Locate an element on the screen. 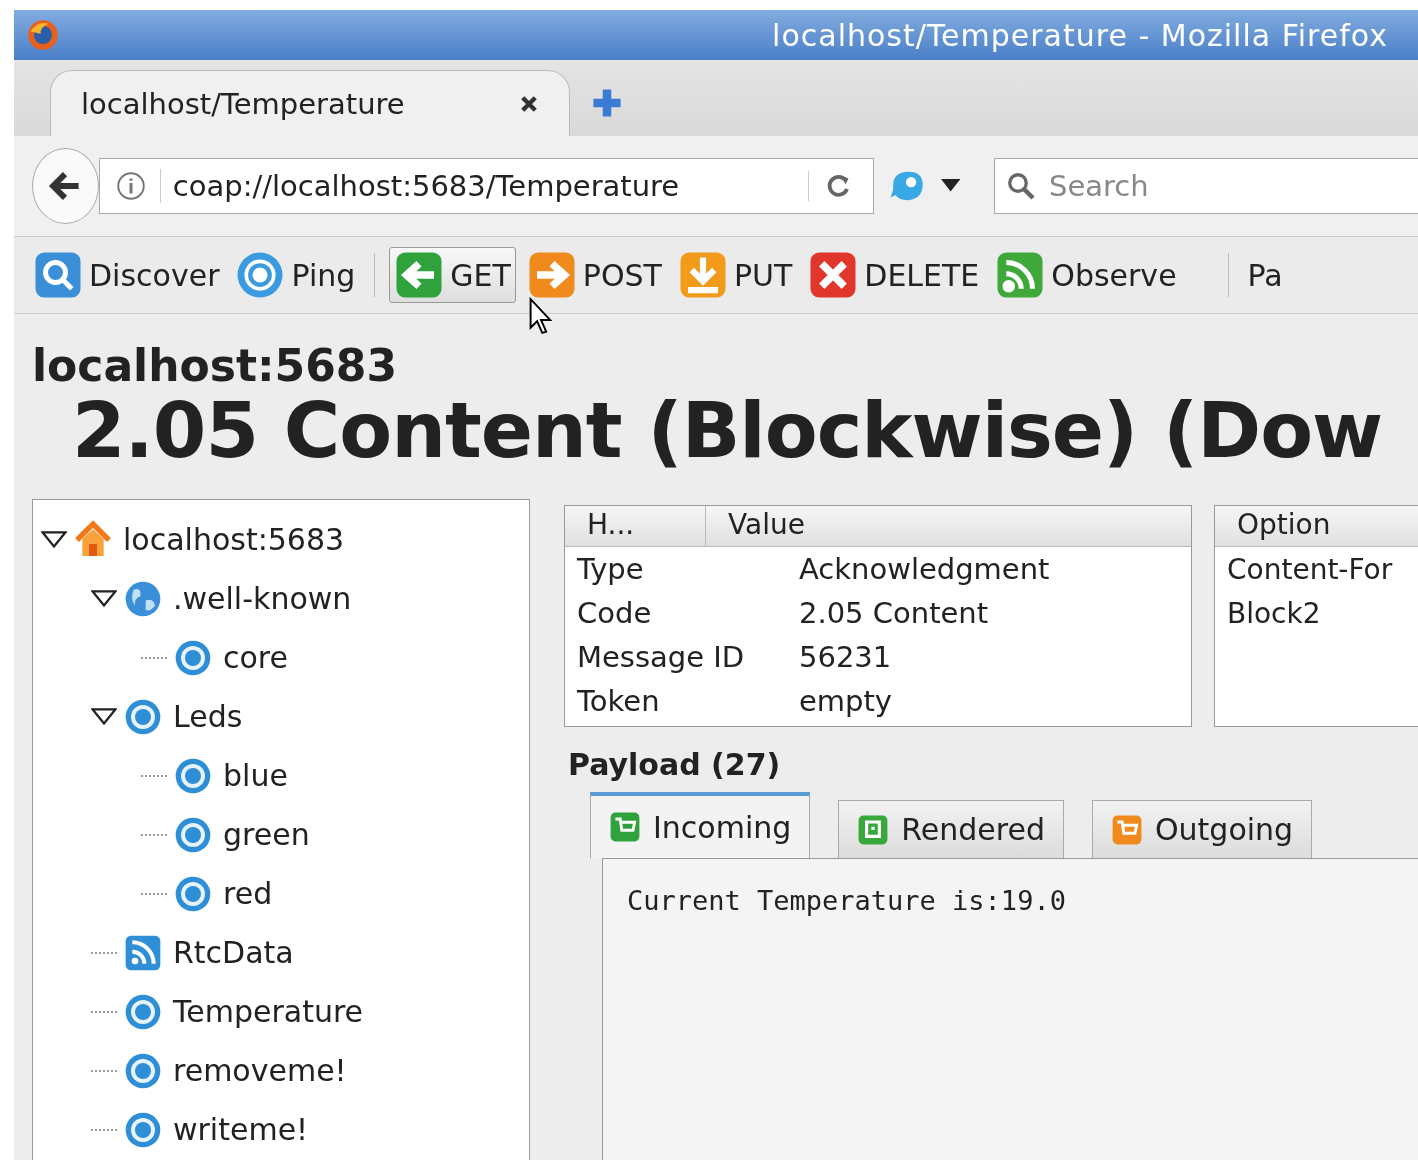 The width and height of the screenshot is (1418, 1160). toolbar-button: PUT is located at coordinates (735, 275).